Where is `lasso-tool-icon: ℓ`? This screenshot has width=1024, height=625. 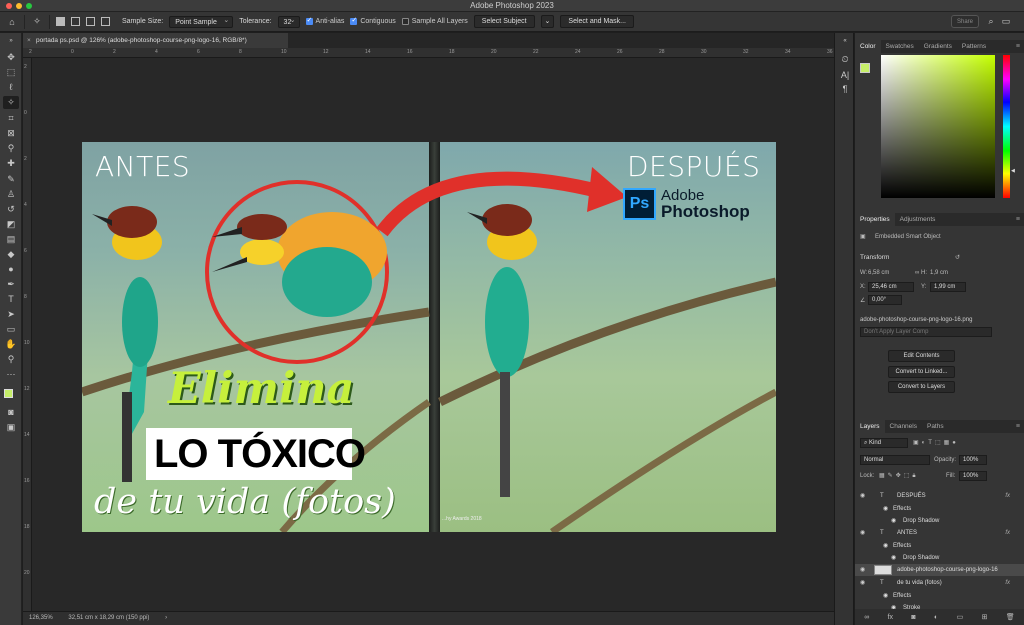 lasso-tool-icon: ℓ is located at coordinates (11, 87).